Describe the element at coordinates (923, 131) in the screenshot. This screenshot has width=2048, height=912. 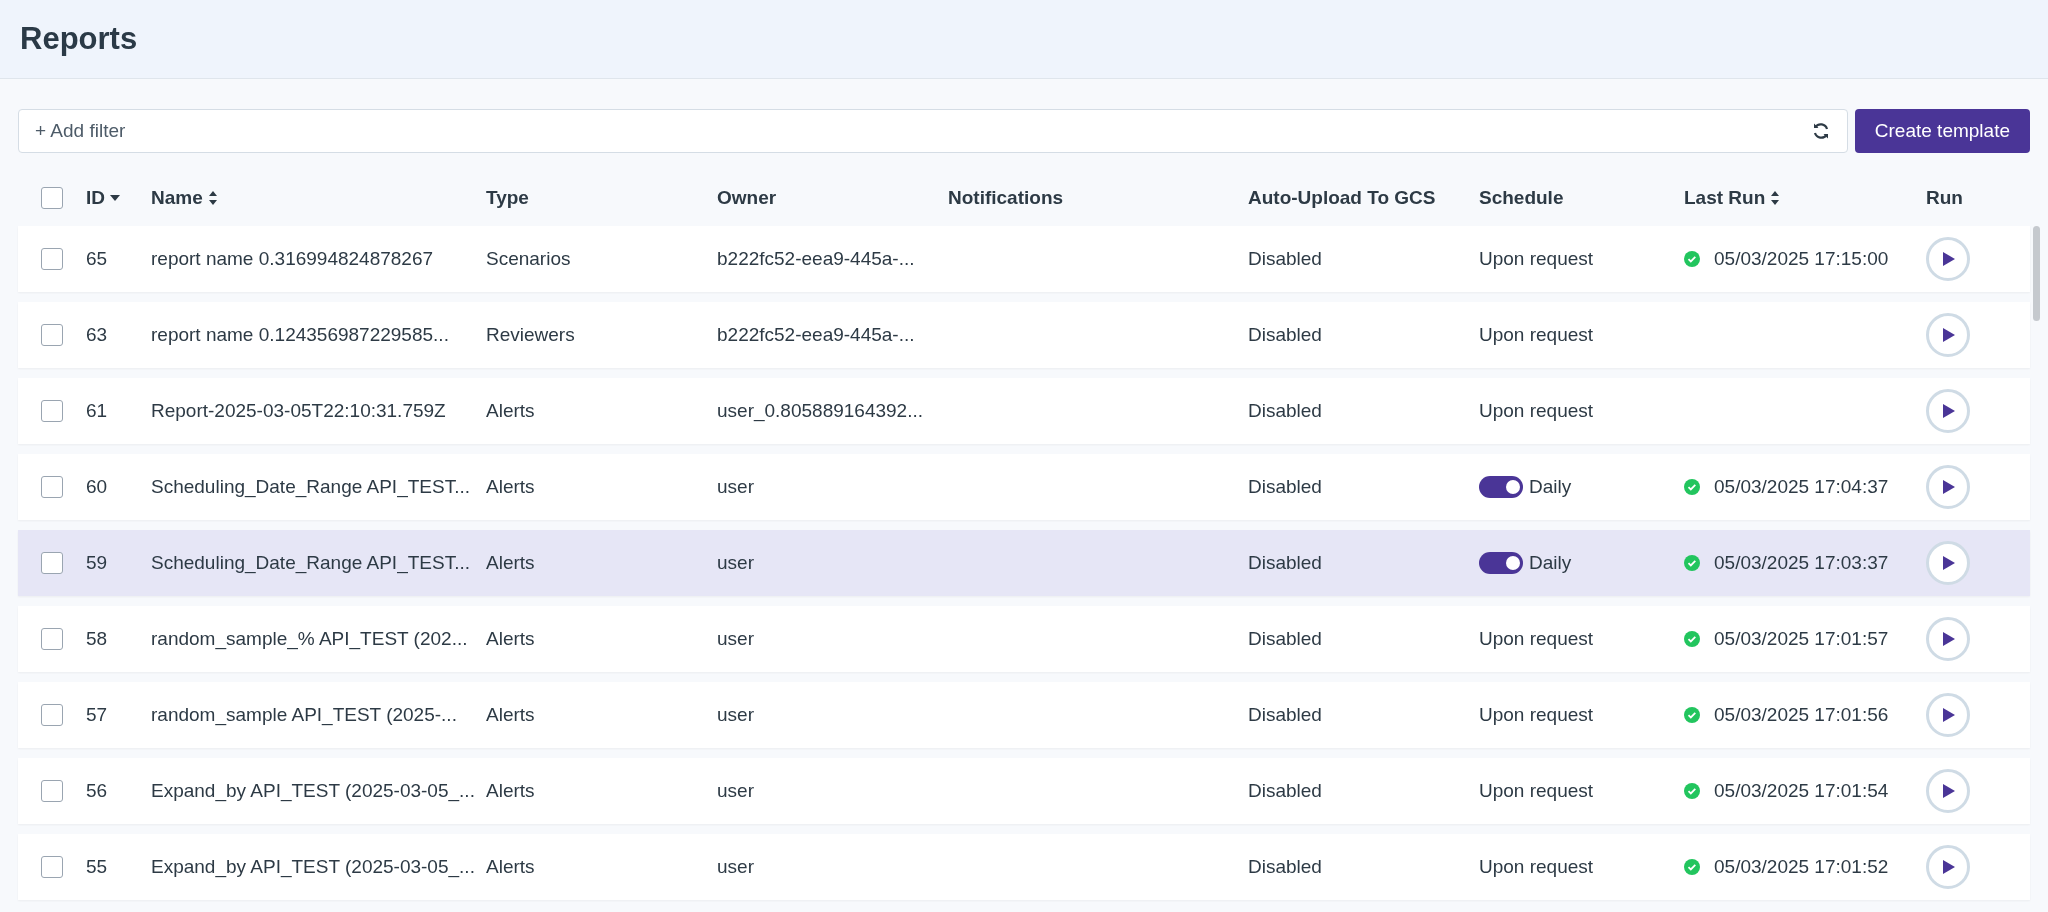
I see `filter-input: + Add filter` at that location.